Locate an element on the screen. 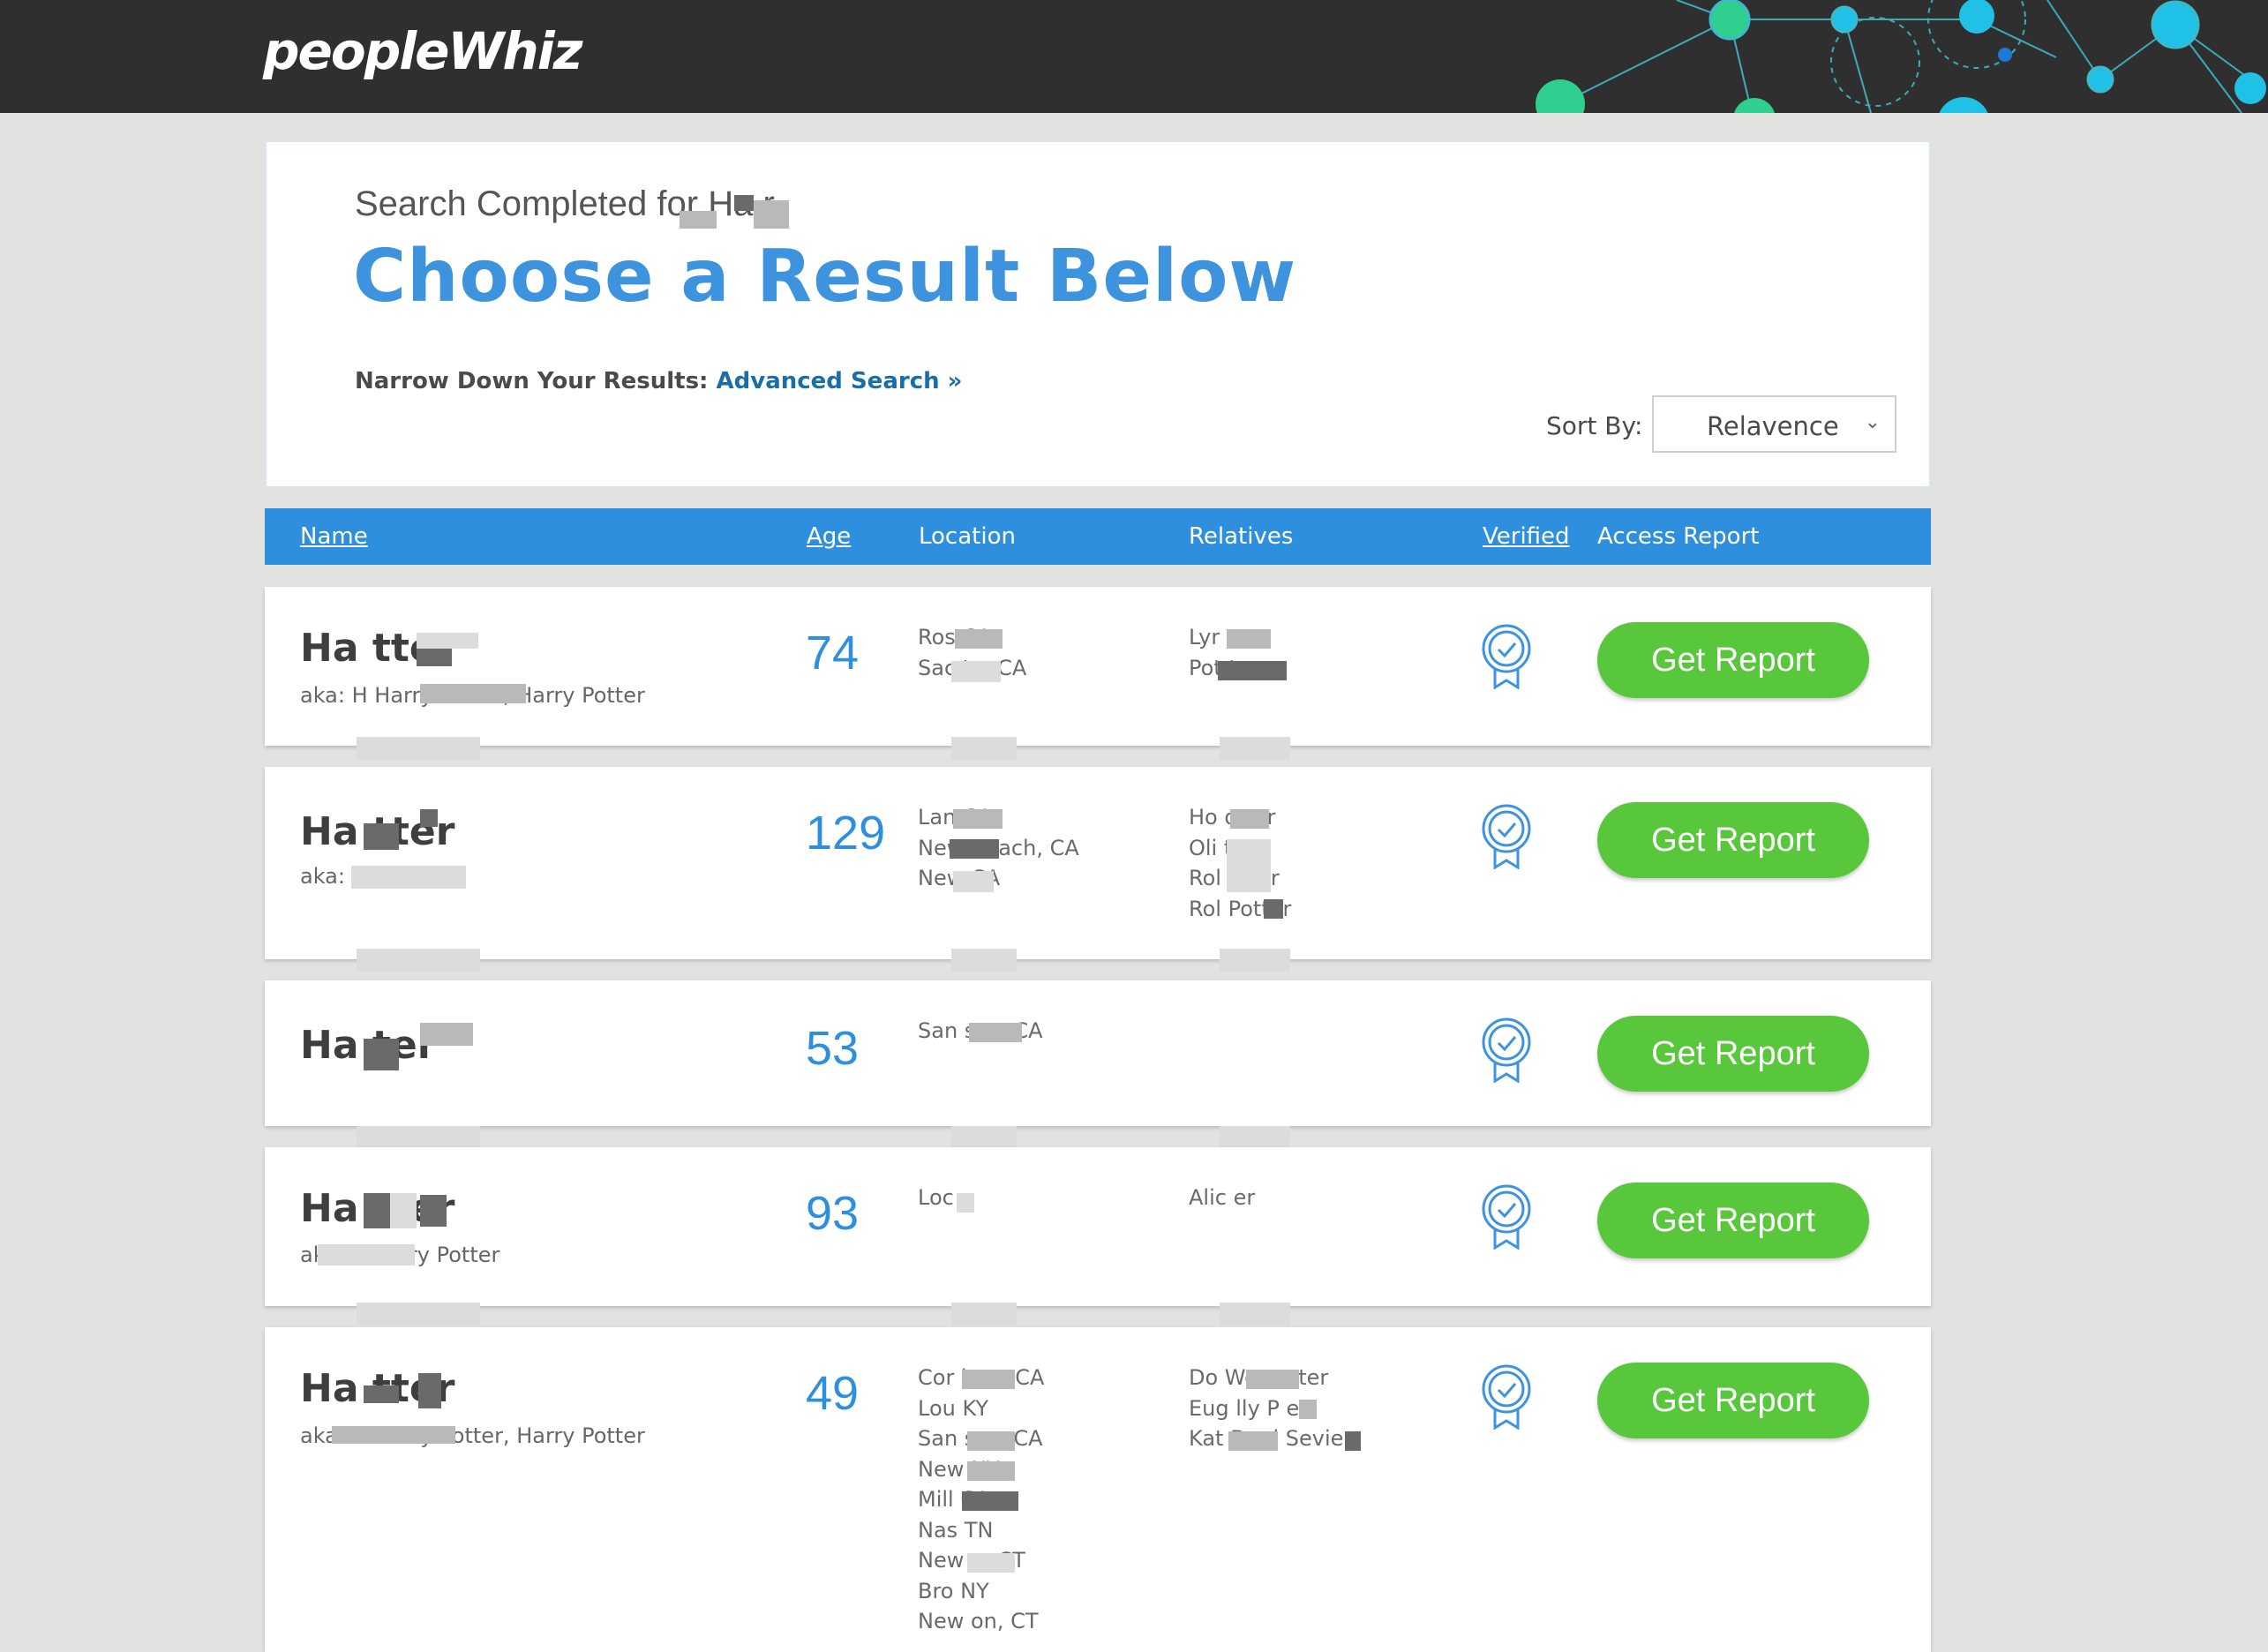 The height and width of the screenshot is (1652, 2268). location-item: New on, CT is located at coordinates (979, 1621).